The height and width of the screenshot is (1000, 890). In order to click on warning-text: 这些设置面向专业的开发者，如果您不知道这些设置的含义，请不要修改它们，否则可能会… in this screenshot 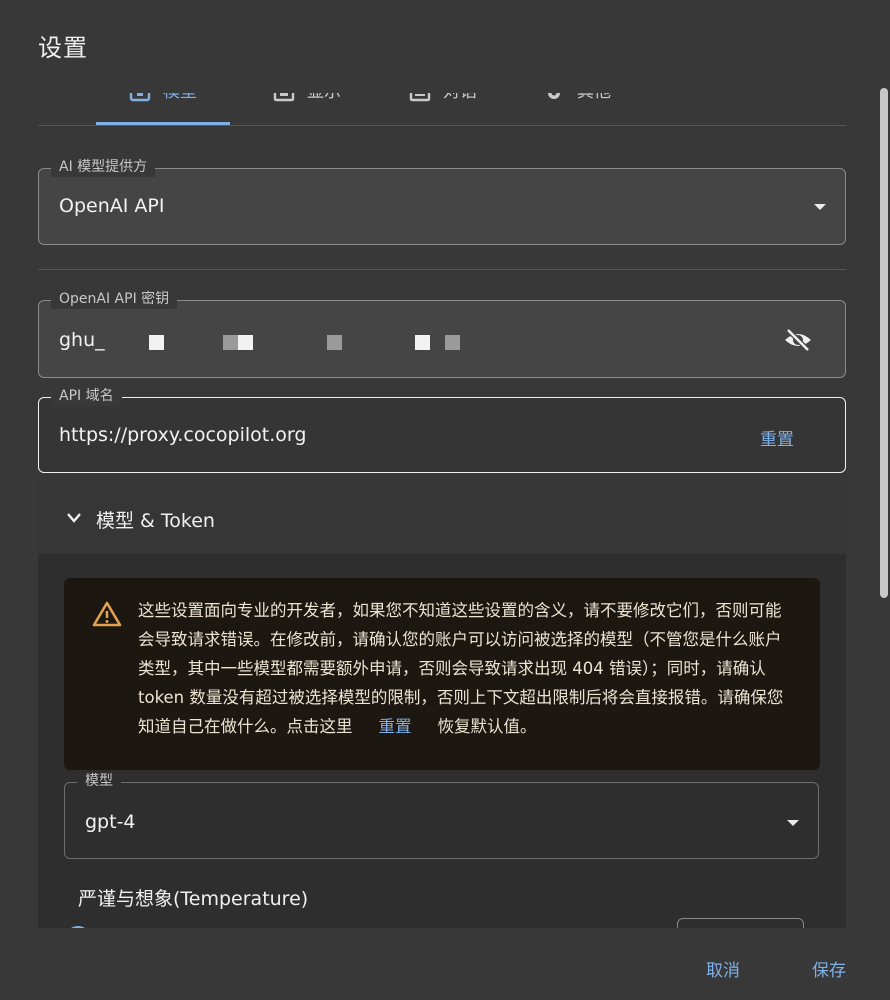, I will do `click(466, 668)`.